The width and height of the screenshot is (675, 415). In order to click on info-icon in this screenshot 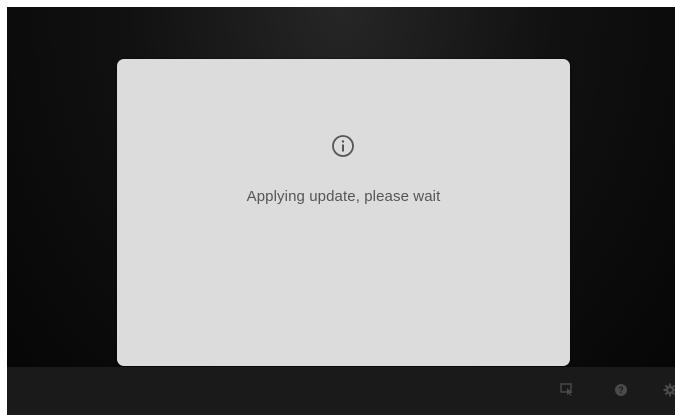, I will do `click(343, 146)`.